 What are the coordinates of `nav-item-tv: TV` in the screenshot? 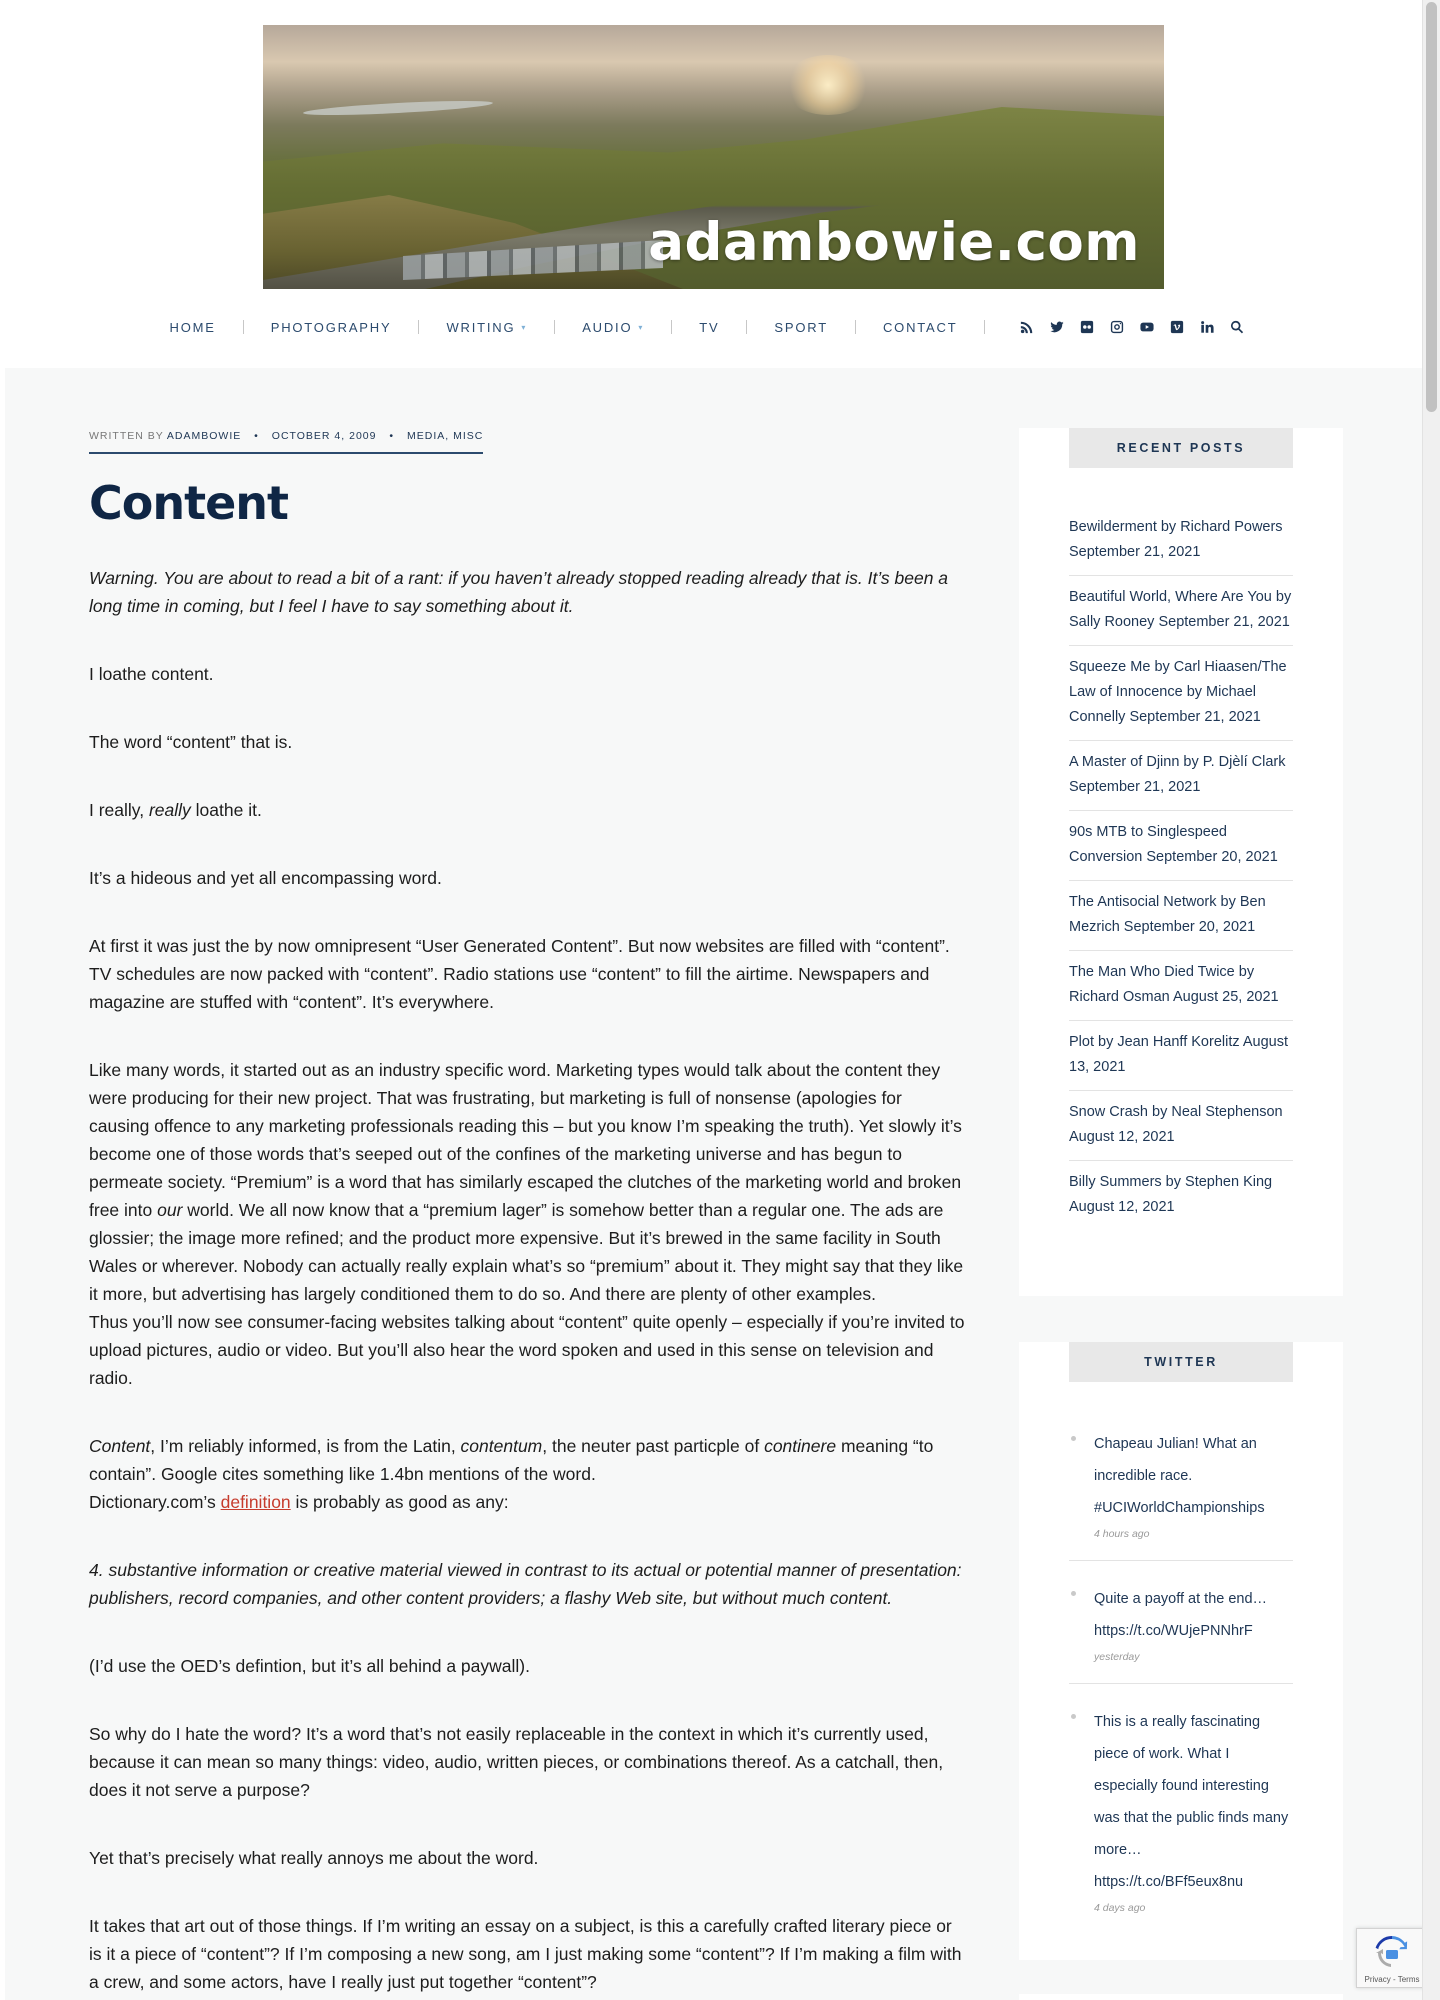 It's located at (709, 327).